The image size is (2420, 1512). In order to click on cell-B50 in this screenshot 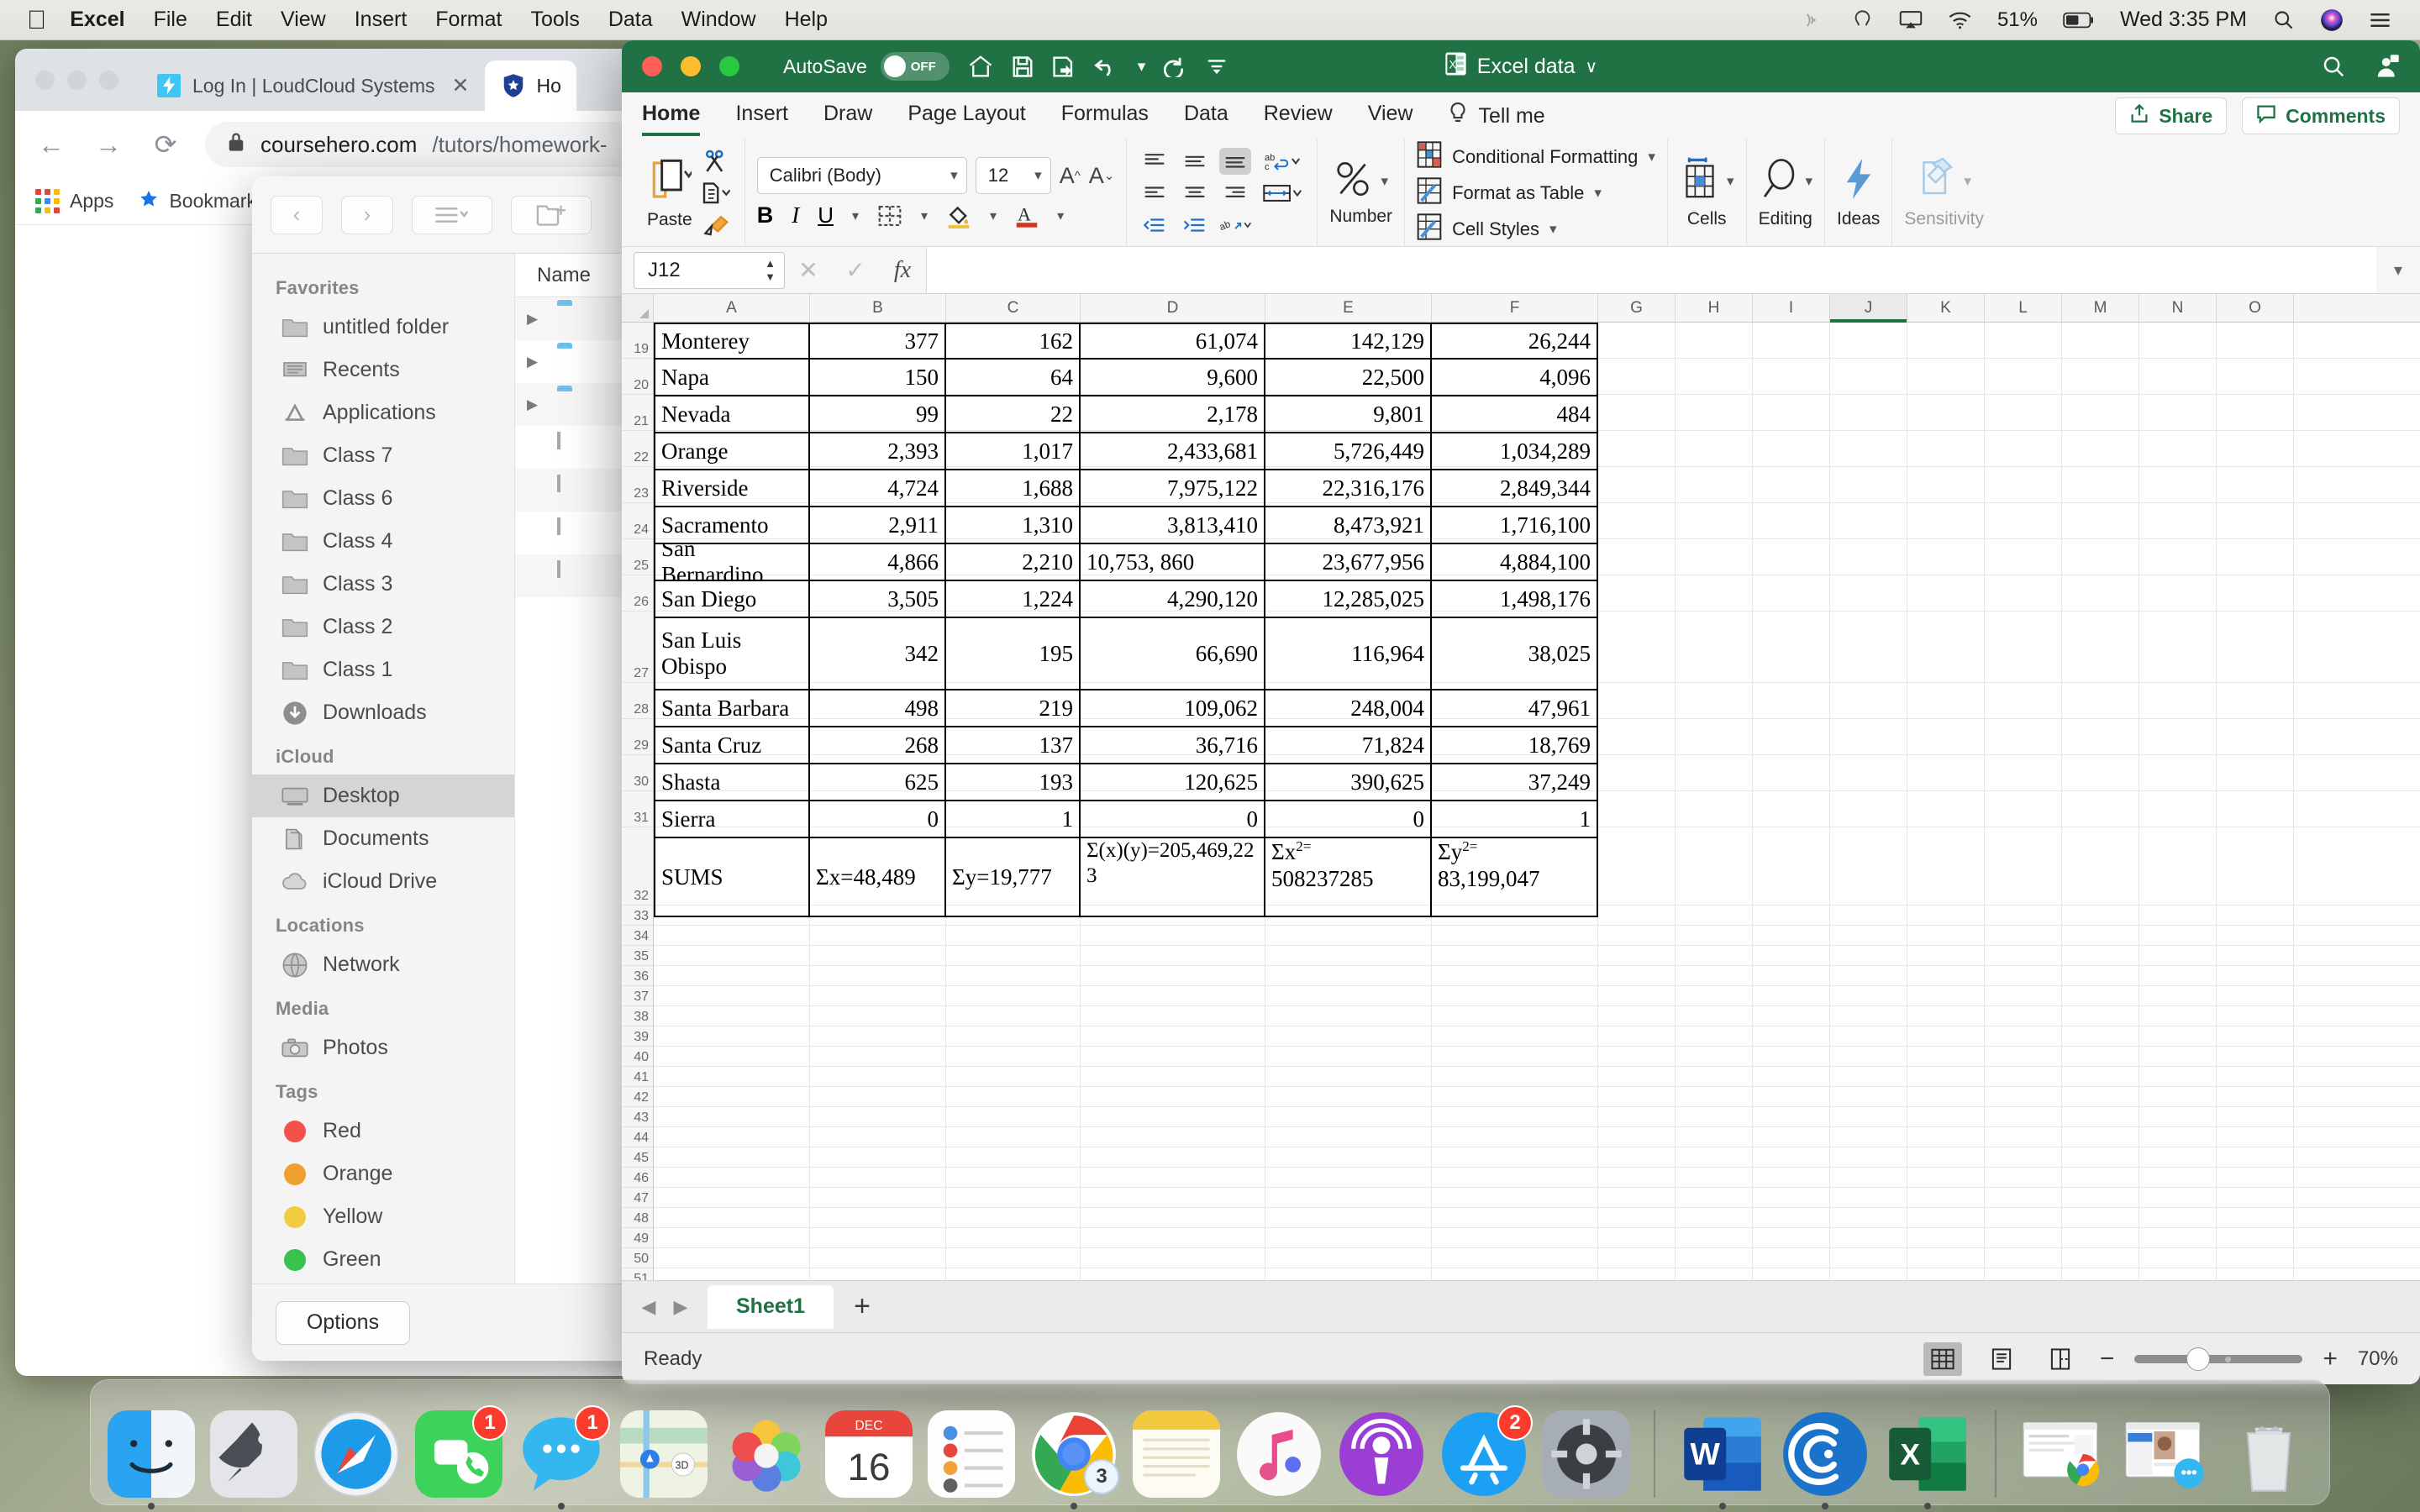, I will do `click(878, 1258)`.